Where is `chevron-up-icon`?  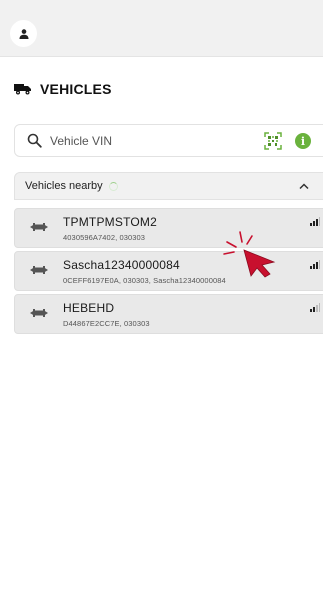 chevron-up-icon is located at coordinates (304, 186).